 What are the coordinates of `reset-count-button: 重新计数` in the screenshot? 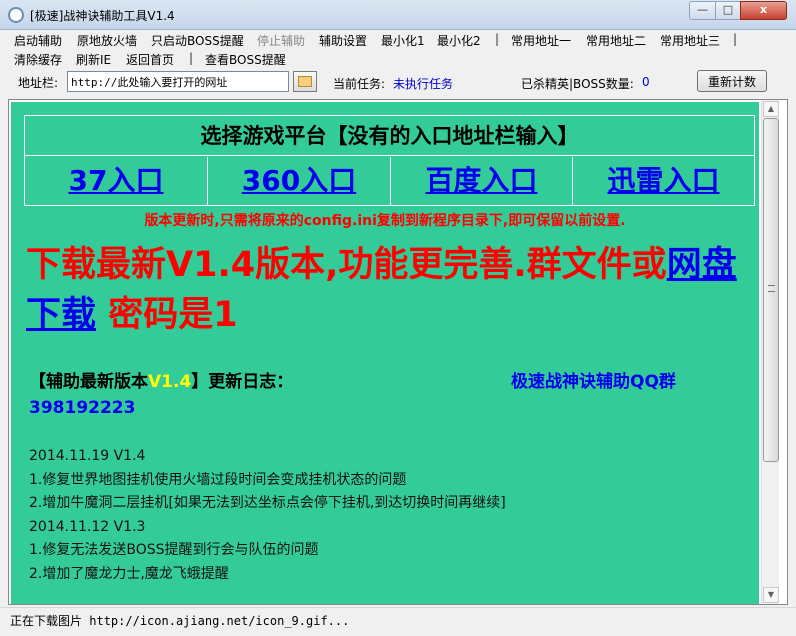 It's located at (732, 81).